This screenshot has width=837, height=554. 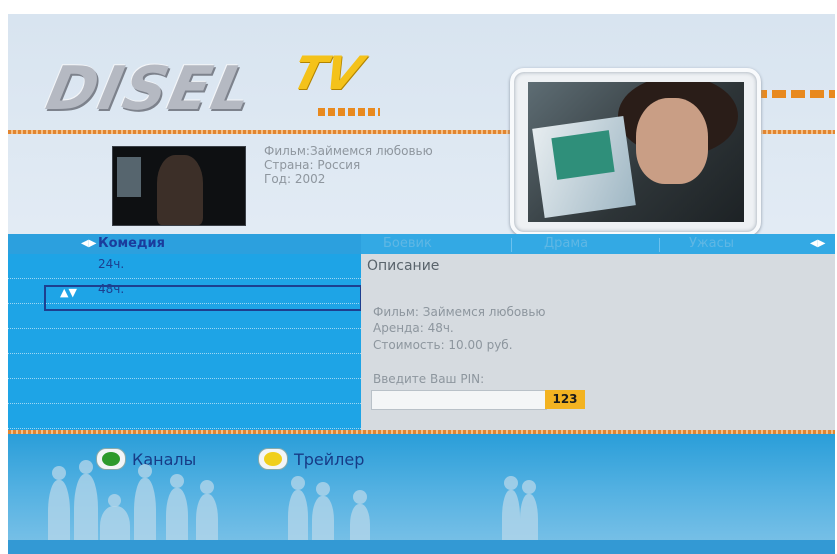 What do you see at coordinates (421, 547) in the screenshot?
I see `footer-base` at bounding box center [421, 547].